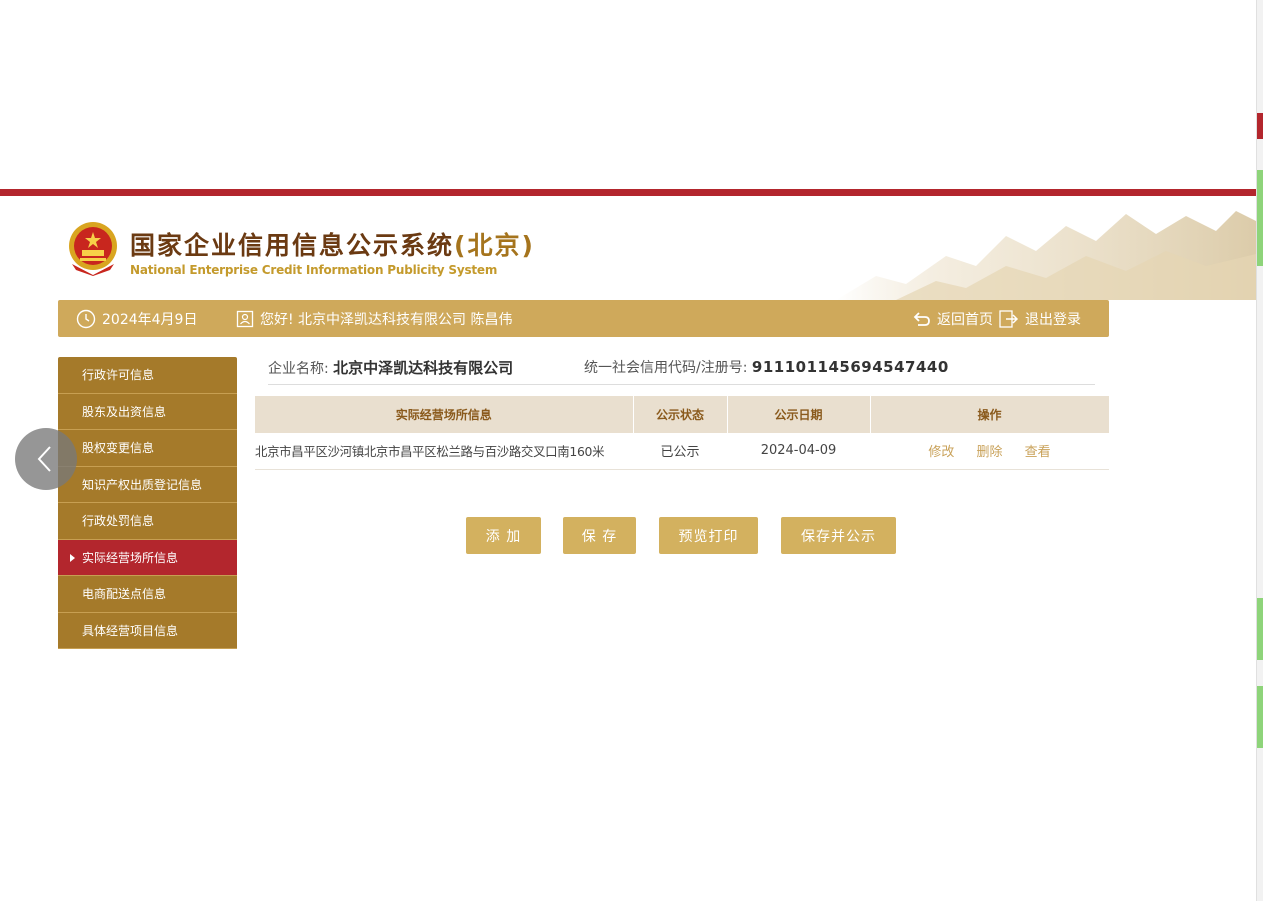  What do you see at coordinates (147, 594) in the screenshot?
I see `sidebar-item-ecommerce-delivery: 电商配送点信息` at bounding box center [147, 594].